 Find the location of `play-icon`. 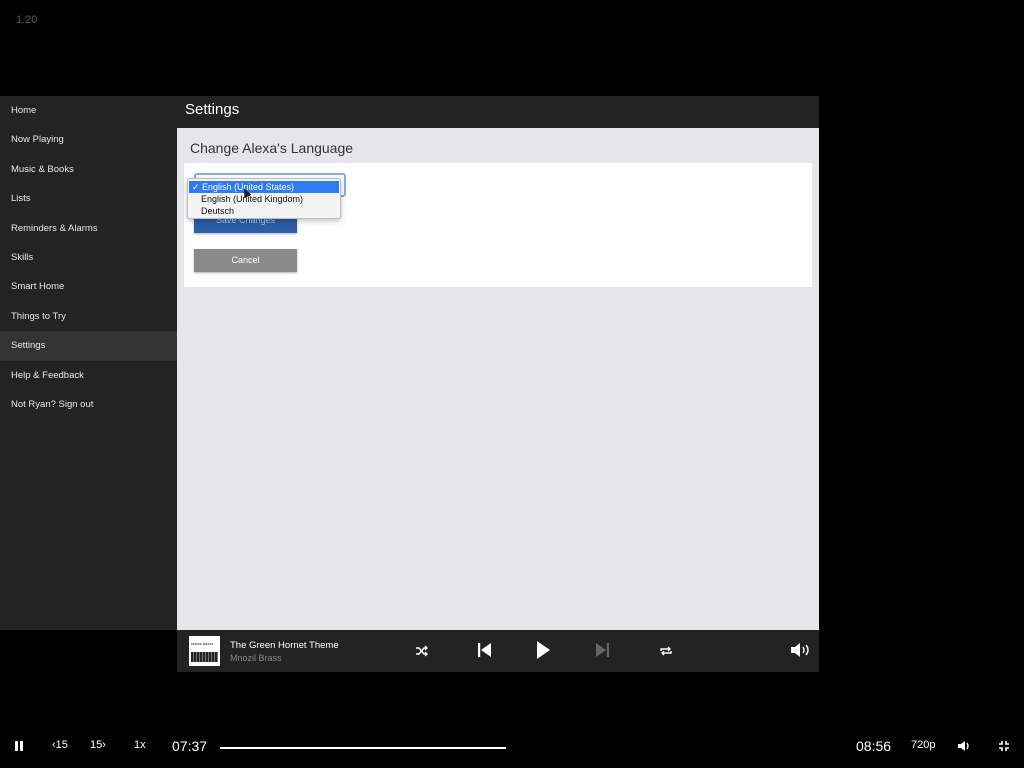

play-icon is located at coordinates (543, 652).